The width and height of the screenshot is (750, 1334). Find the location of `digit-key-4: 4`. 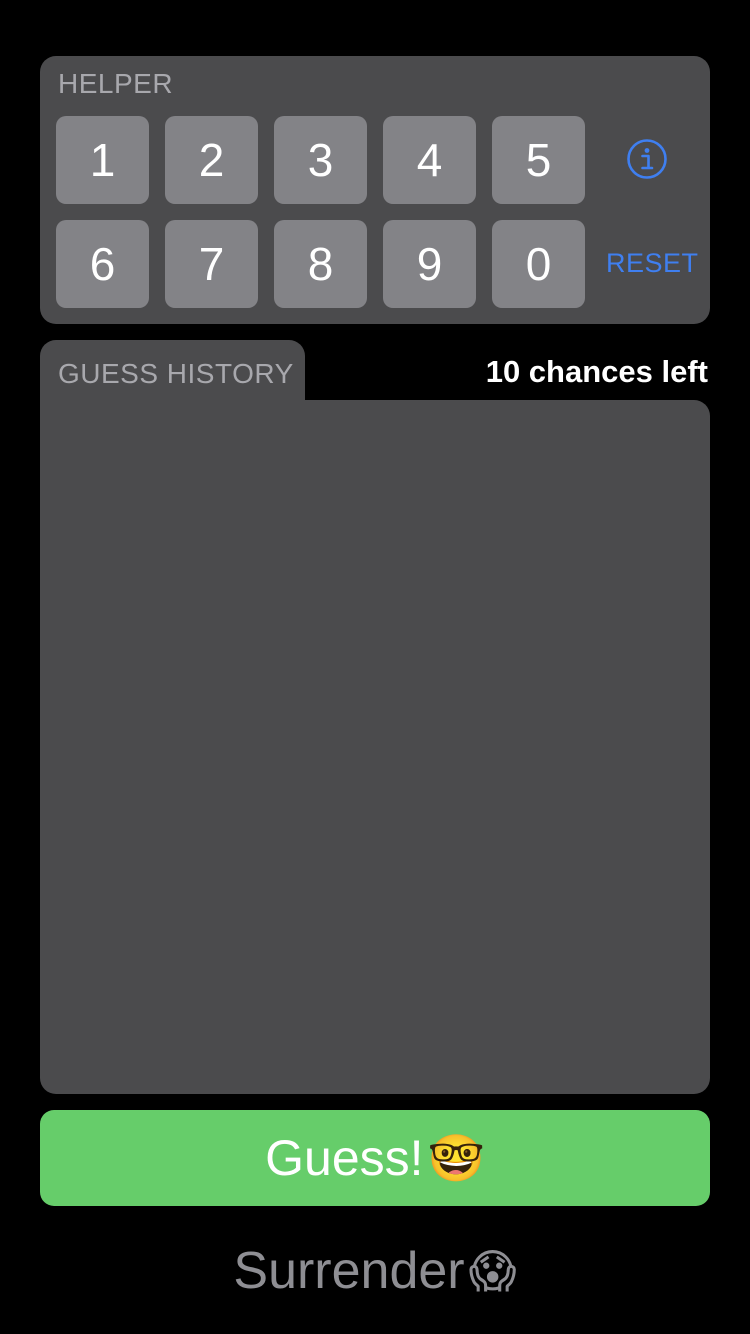

digit-key-4: 4 is located at coordinates (429, 160).